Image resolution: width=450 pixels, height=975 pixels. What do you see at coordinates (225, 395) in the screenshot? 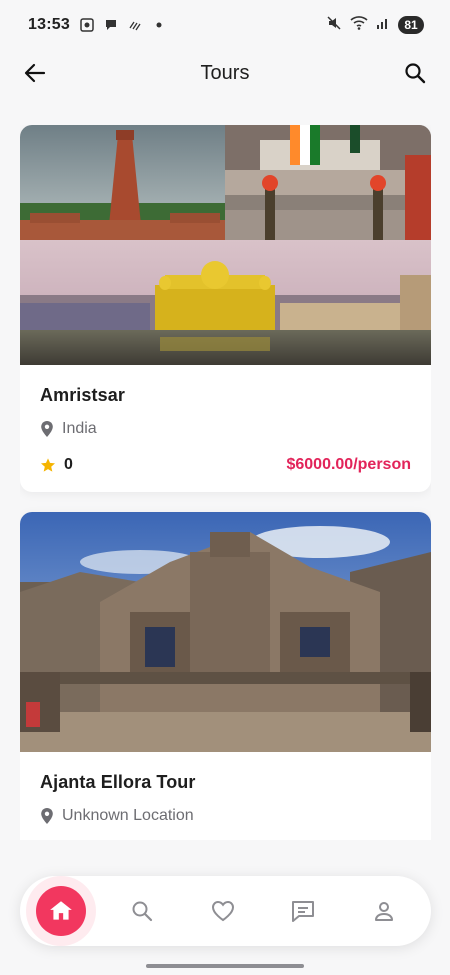
I see `tour-title: Amristsar` at bounding box center [225, 395].